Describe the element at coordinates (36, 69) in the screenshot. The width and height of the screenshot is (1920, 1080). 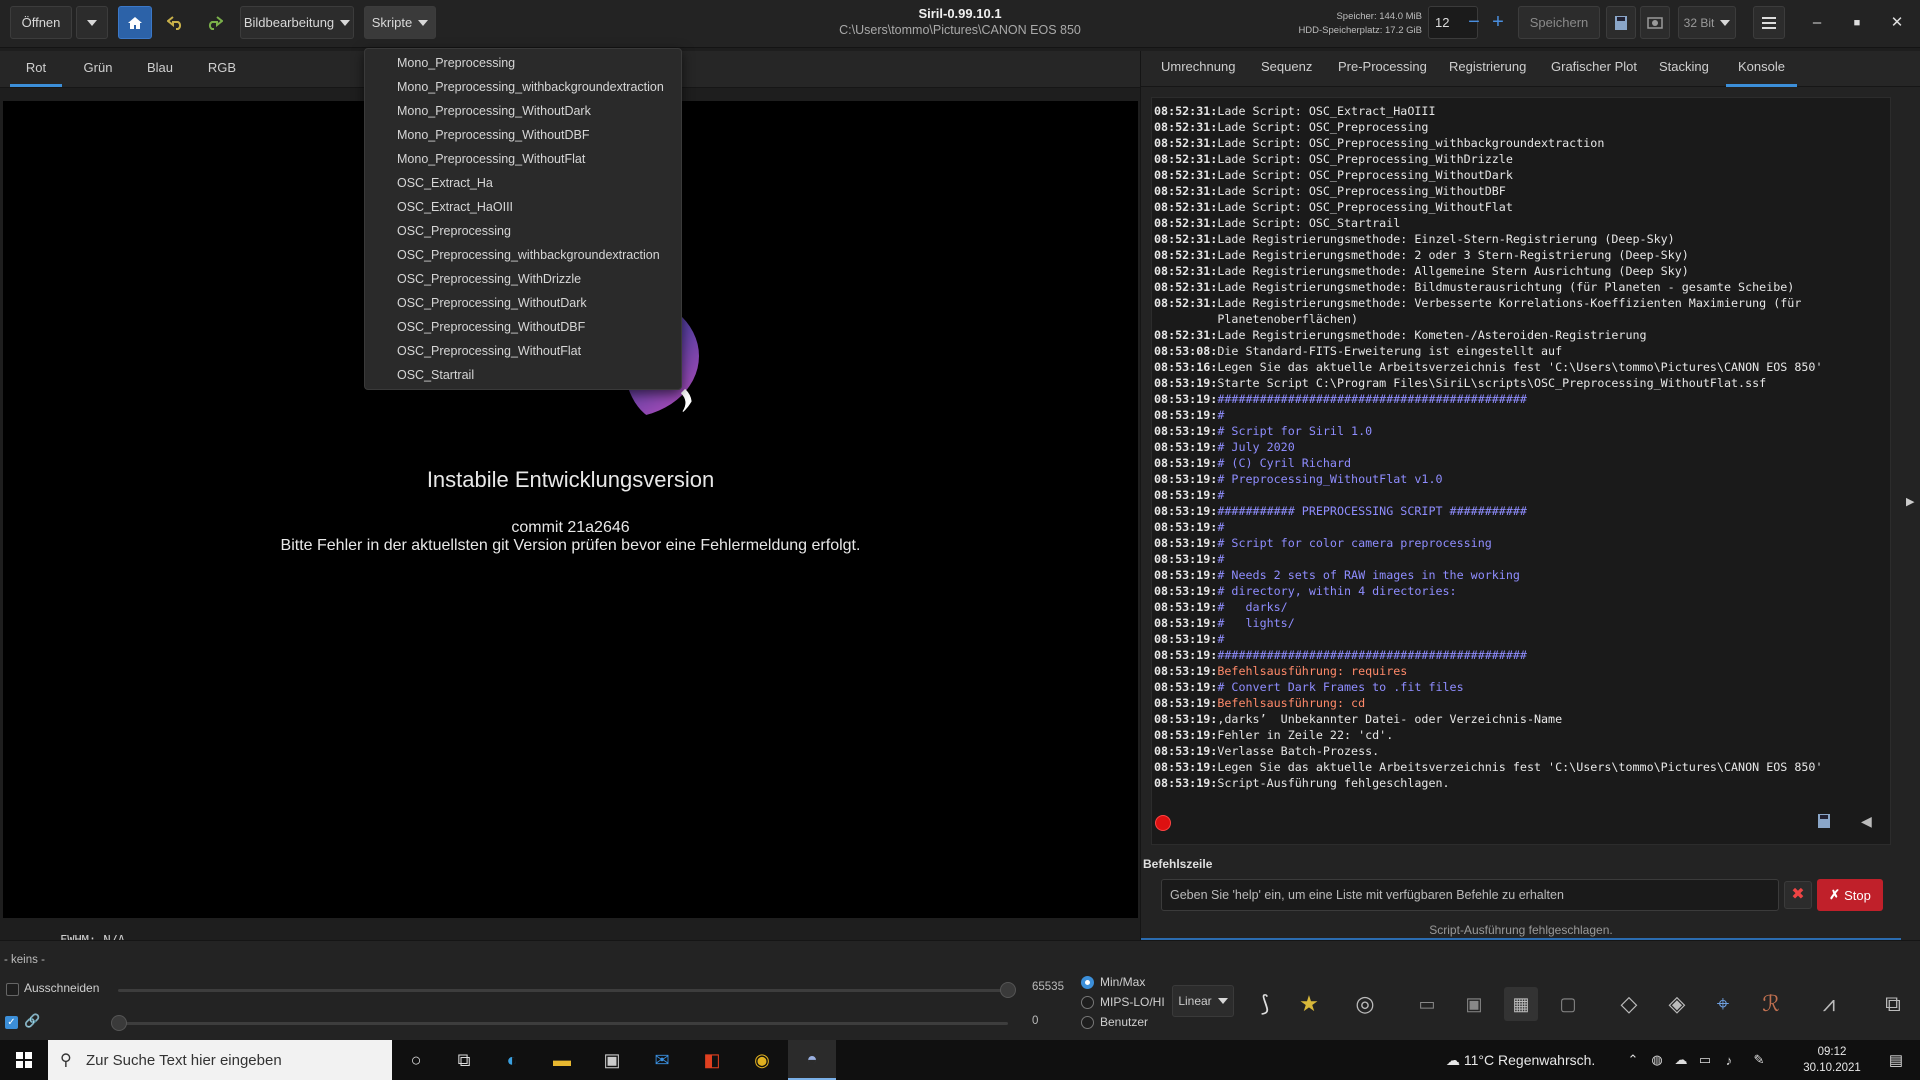
I see `tab-red: Rot` at that location.